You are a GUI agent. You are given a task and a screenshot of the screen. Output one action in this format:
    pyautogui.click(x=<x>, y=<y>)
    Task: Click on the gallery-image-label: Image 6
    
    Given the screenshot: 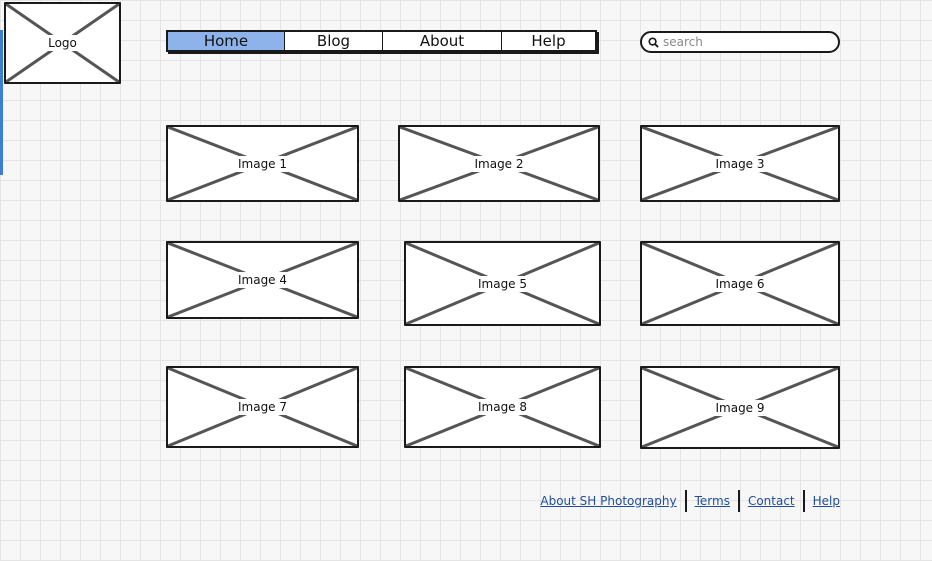 What is the action you would take?
    pyautogui.click(x=740, y=283)
    